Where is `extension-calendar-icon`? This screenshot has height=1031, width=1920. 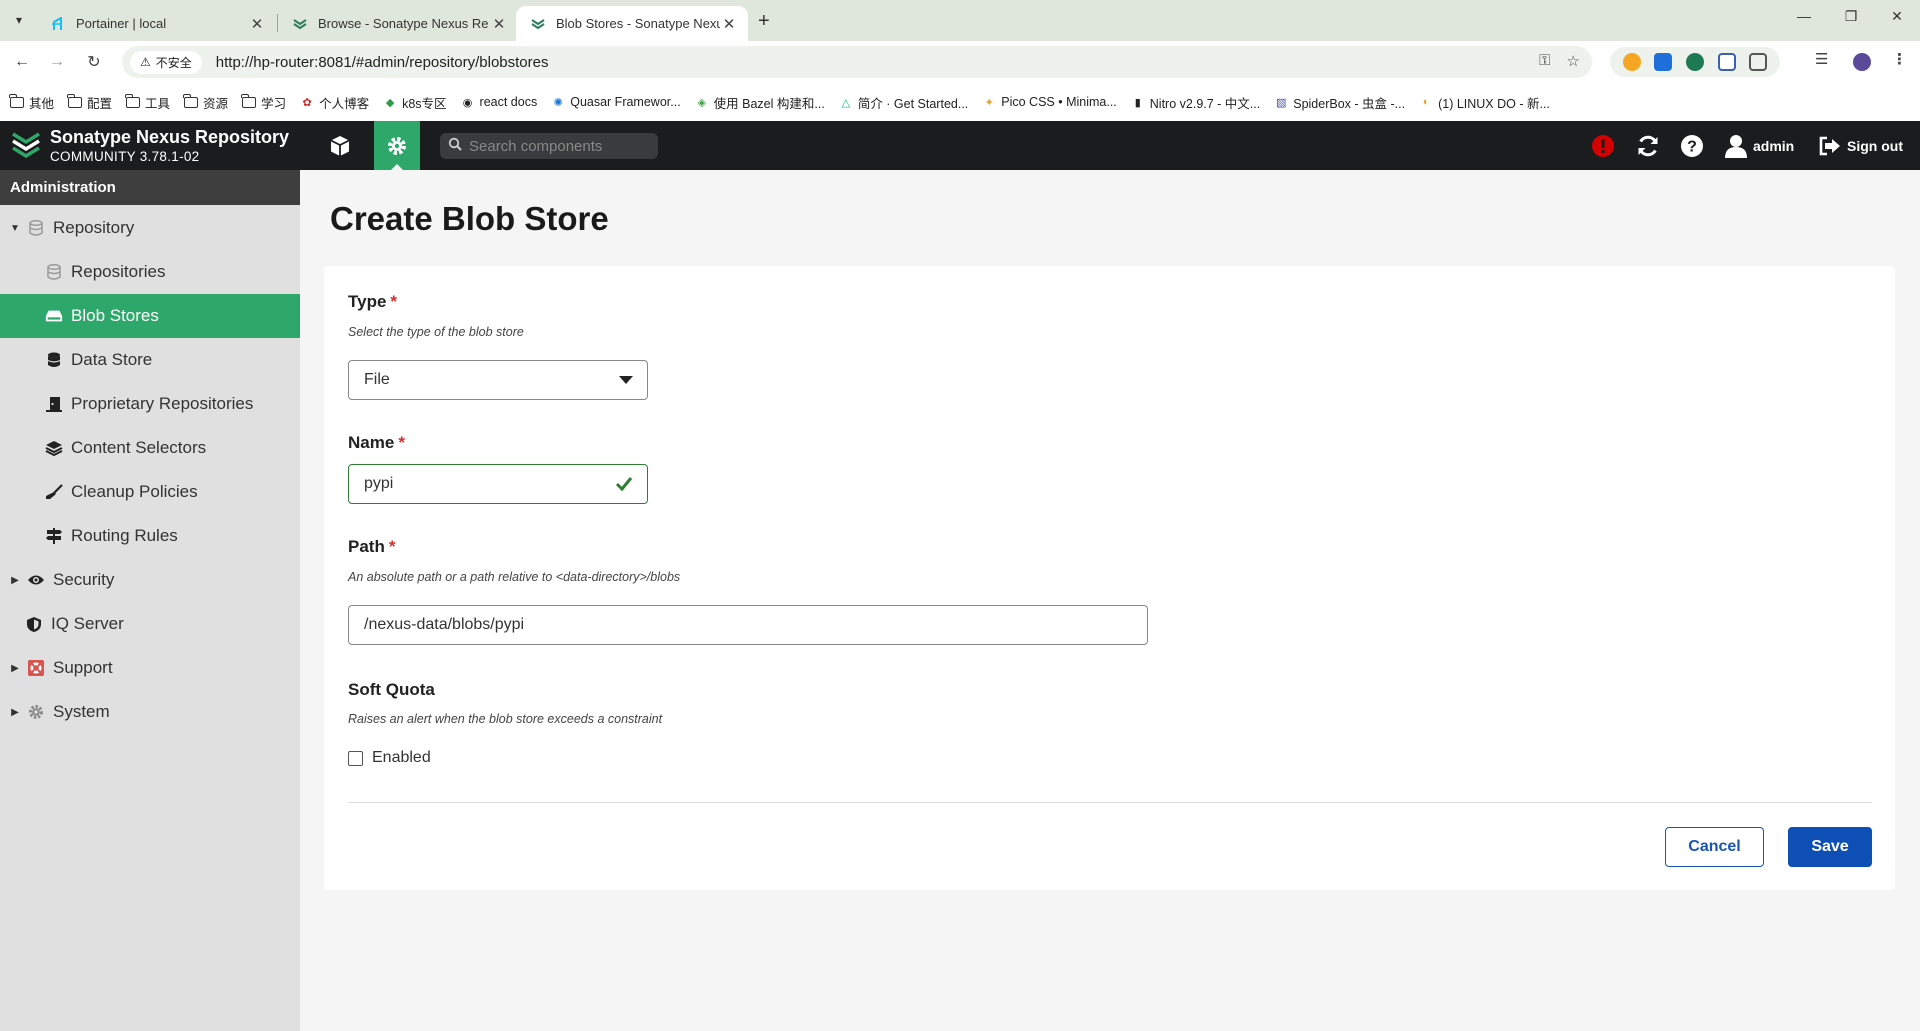
extension-calendar-icon is located at coordinates (1726, 62).